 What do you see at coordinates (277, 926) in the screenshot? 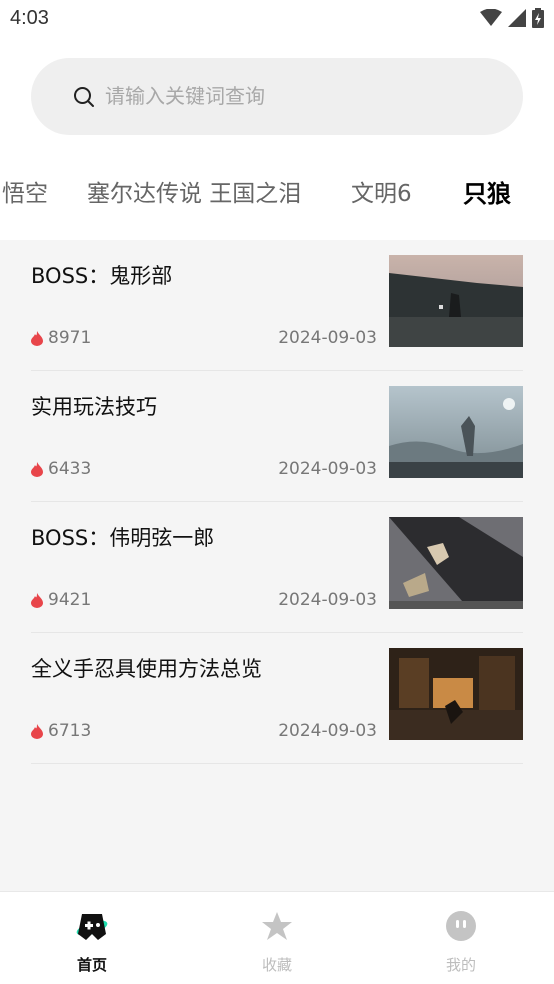
I see `star-icon` at bounding box center [277, 926].